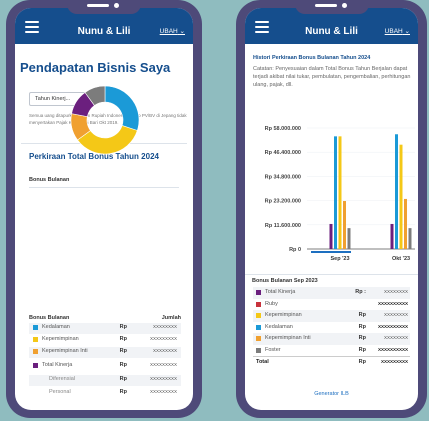 The height and width of the screenshot is (421, 429). I want to click on table-row: Diferensial Rp XXXXXXXXX, so click(105, 380).